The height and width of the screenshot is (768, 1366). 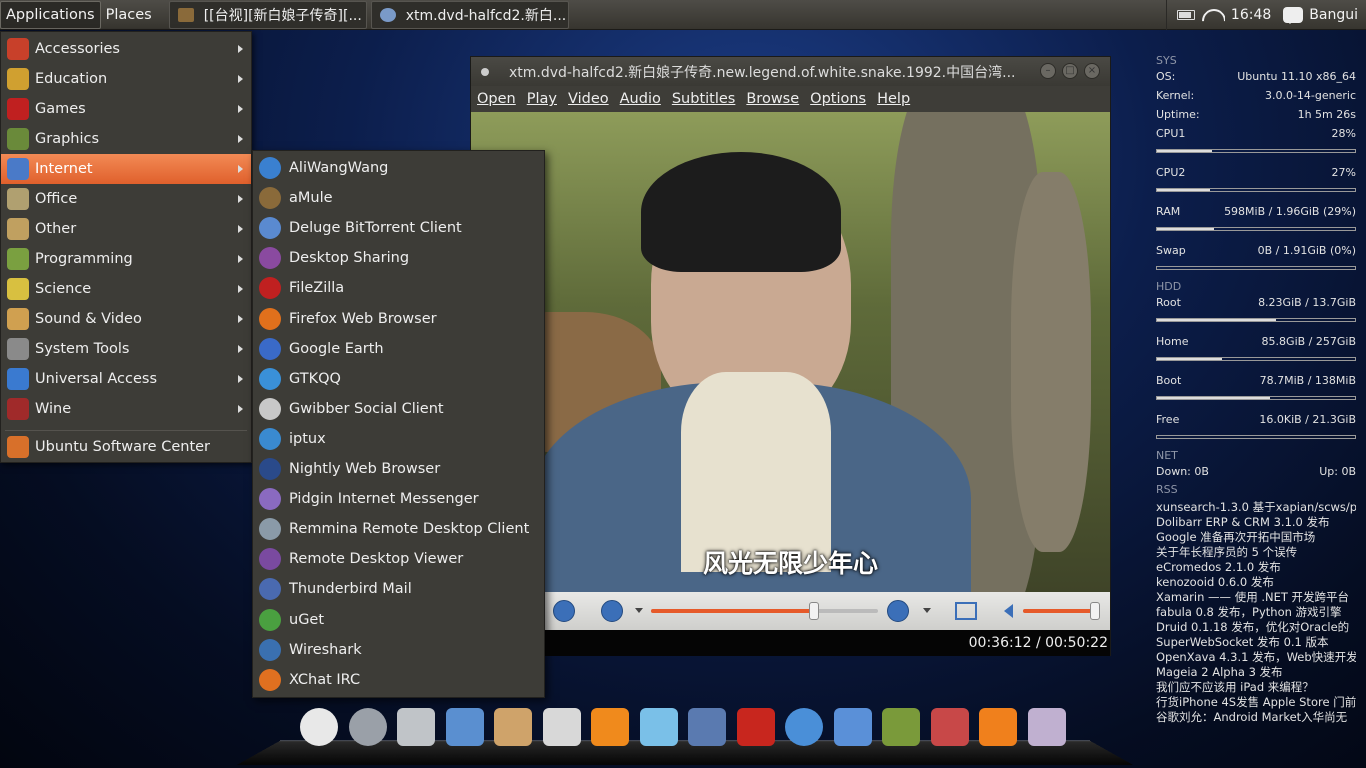 I want to click on menu-item-accessories: Accessories, so click(x=126, y=49).